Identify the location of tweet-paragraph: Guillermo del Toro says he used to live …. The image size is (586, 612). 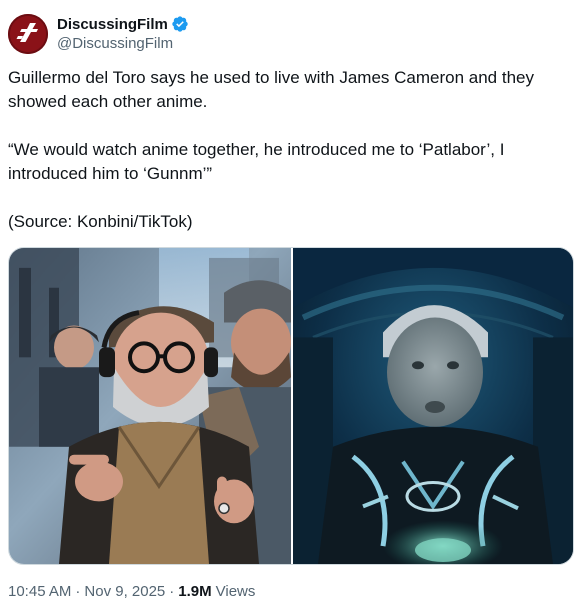
(271, 89).